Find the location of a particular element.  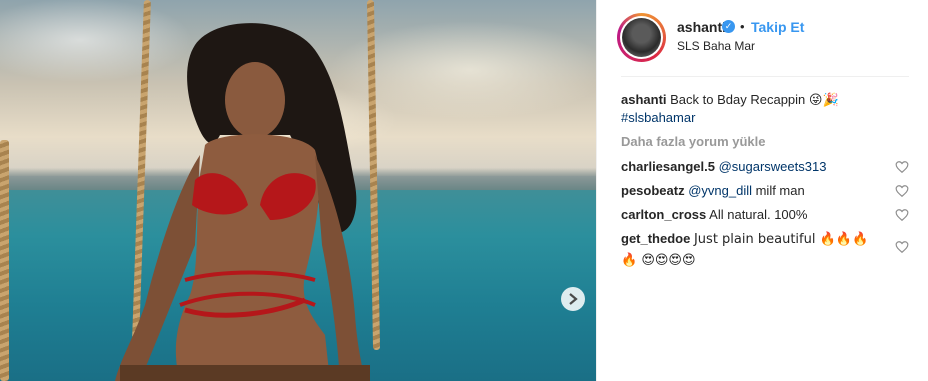

caption-username: ashanti is located at coordinates (644, 99).